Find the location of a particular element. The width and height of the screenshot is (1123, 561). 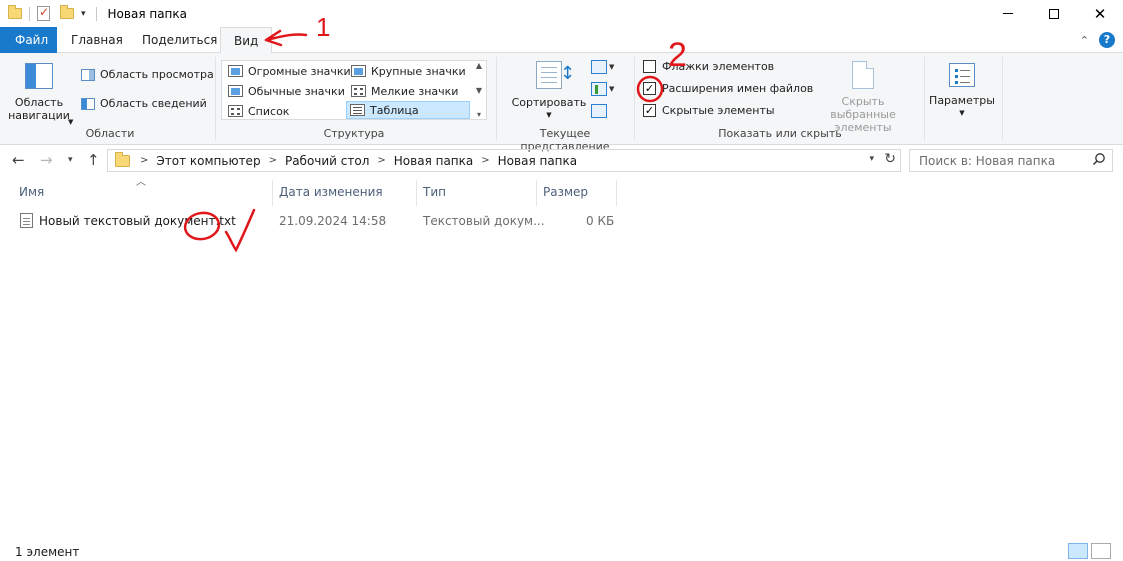

file-size: 0 КБ is located at coordinates (600, 221).